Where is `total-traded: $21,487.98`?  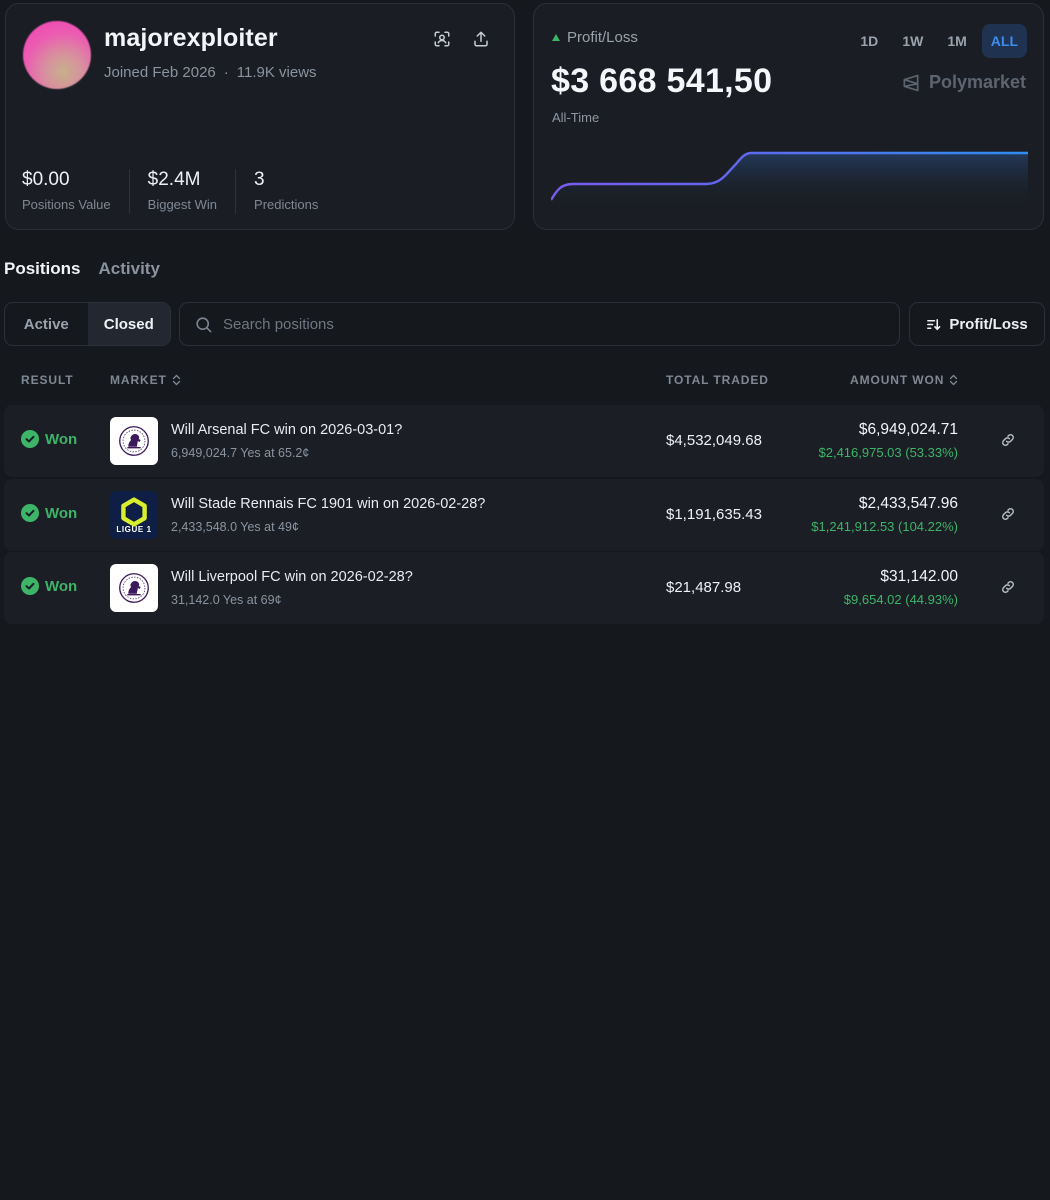
total-traded: $21,487.98 is located at coordinates (704, 587).